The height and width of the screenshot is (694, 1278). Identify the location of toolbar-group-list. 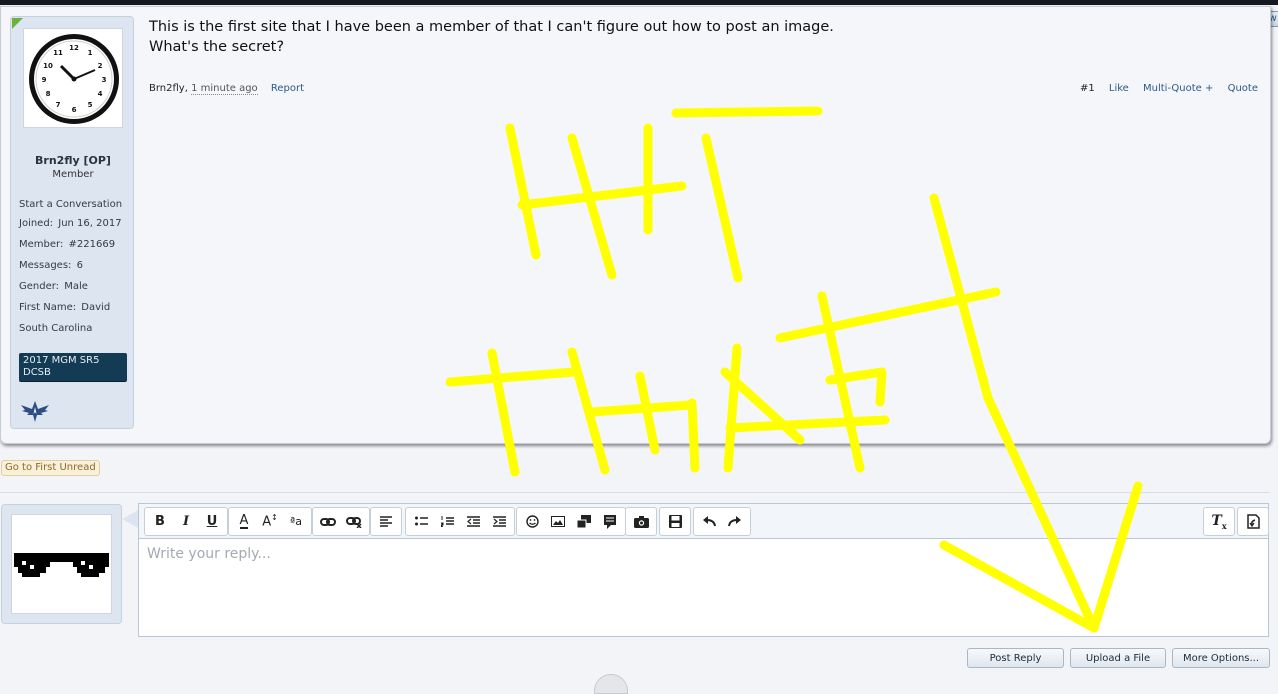
(460, 521).